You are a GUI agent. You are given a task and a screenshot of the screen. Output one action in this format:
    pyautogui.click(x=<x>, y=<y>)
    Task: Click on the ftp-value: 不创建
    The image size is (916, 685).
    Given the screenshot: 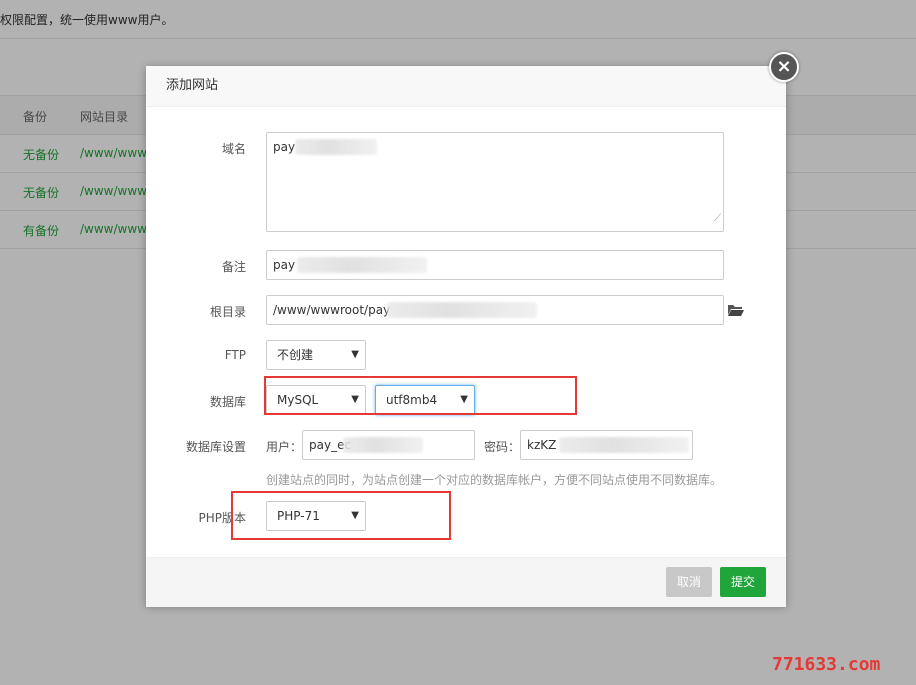 What is the action you would take?
    pyautogui.click(x=295, y=355)
    